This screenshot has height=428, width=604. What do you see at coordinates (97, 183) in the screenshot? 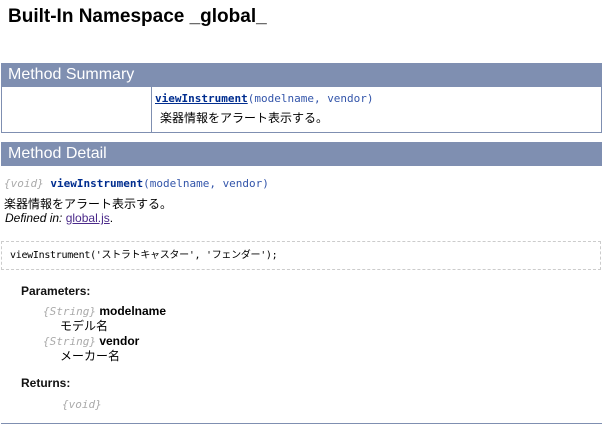
I see `method-name: viewInstrument` at bounding box center [97, 183].